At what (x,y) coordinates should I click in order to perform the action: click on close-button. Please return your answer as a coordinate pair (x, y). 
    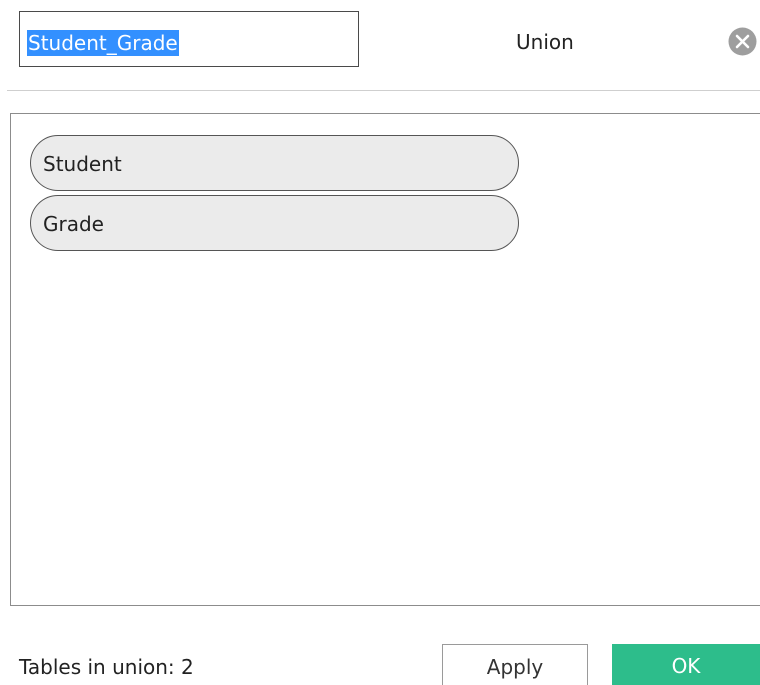
    Looking at the image, I should click on (742, 41).